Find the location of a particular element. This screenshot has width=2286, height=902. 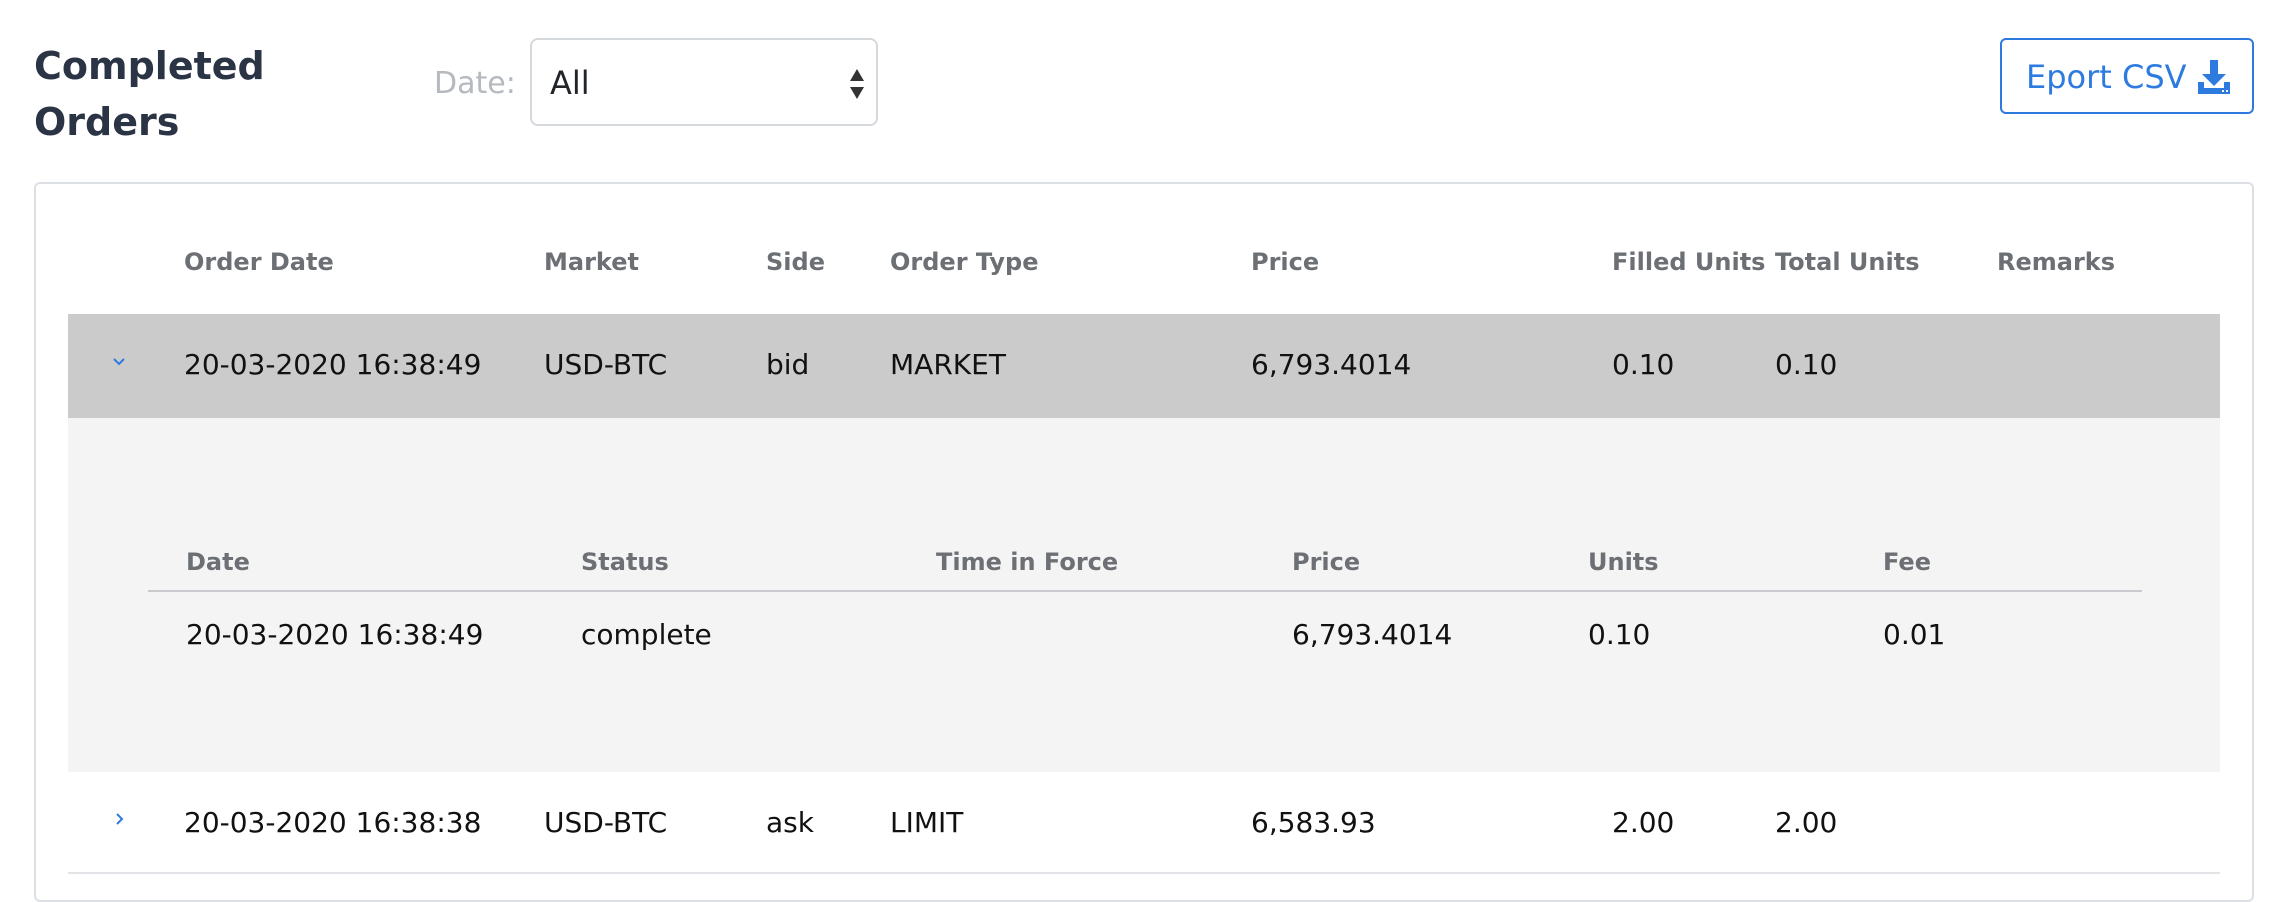

download-icon is located at coordinates (2214, 77).